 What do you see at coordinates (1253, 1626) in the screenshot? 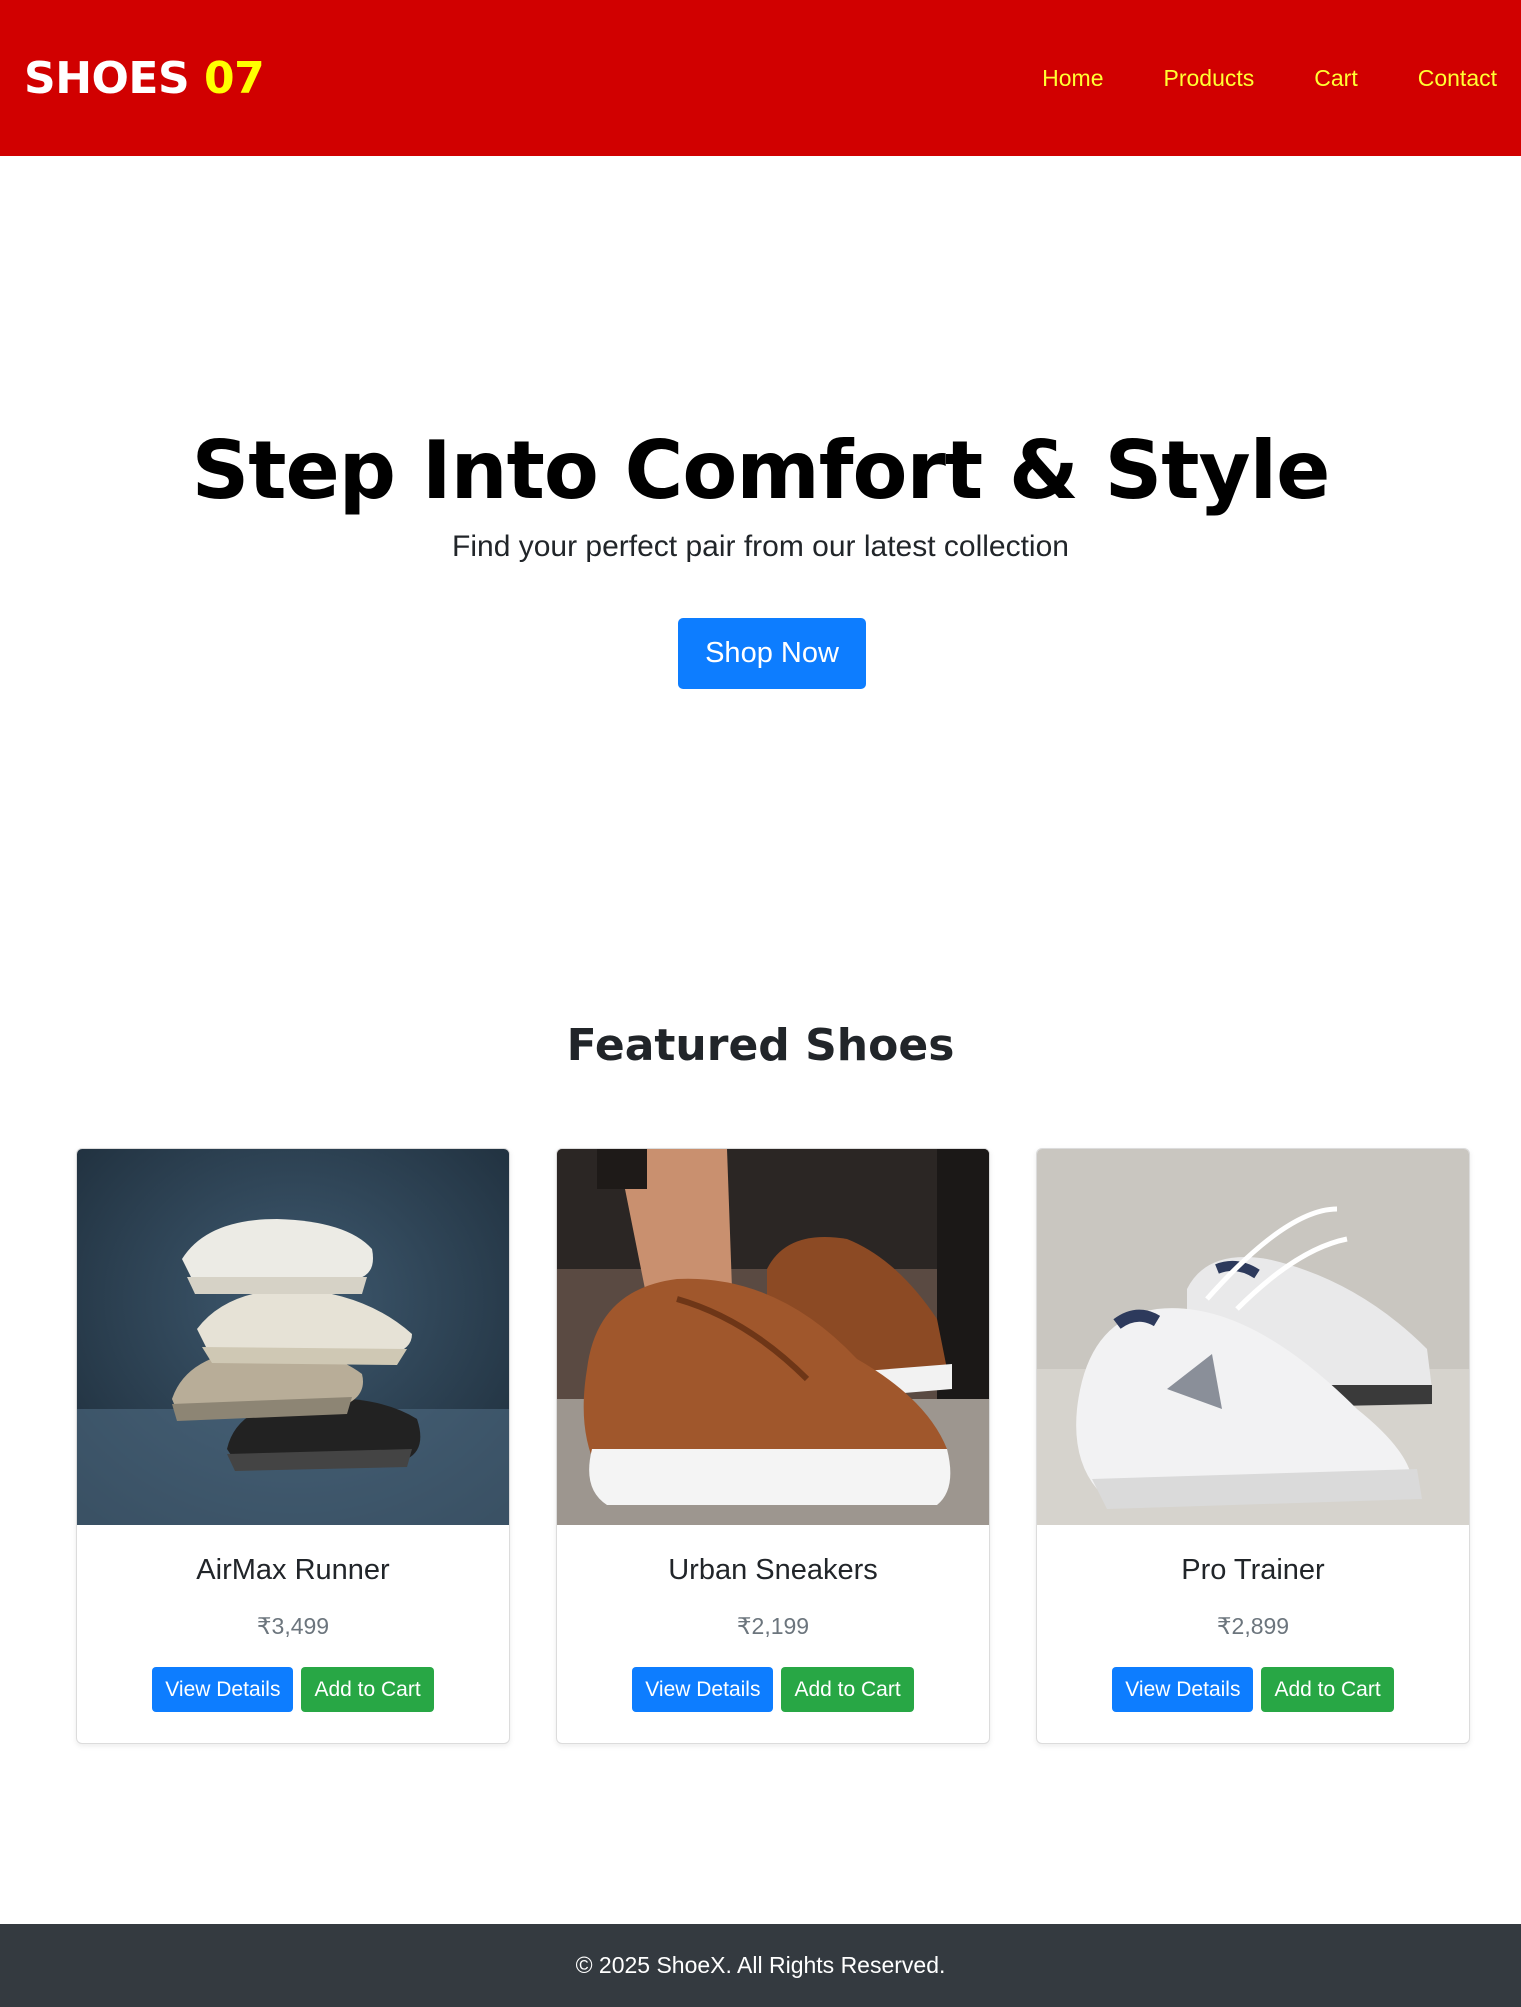
I see `product-price: ₹2,899` at bounding box center [1253, 1626].